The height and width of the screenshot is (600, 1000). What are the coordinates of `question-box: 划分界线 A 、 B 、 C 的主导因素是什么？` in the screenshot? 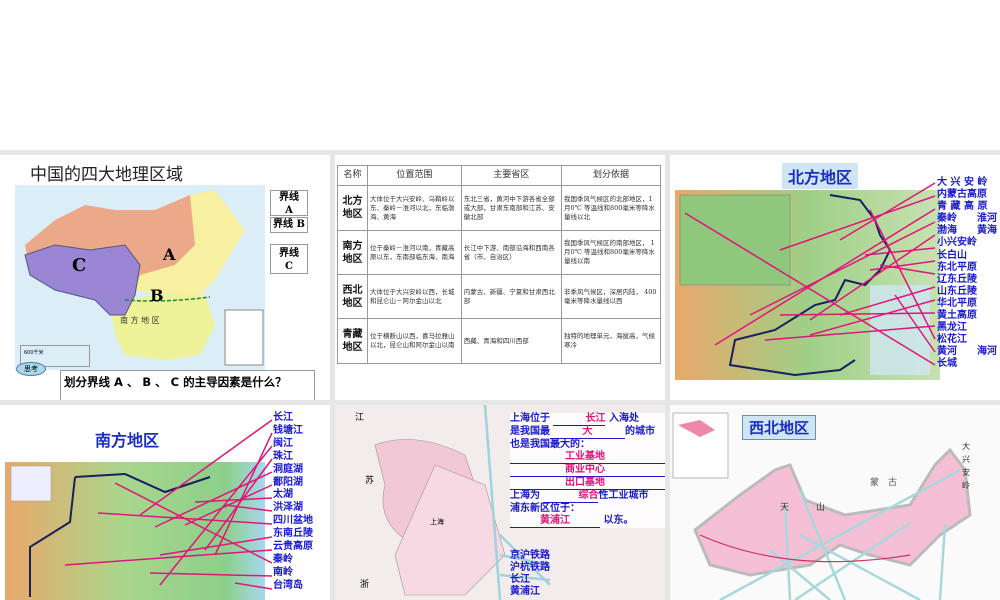 It's located at (187, 385).